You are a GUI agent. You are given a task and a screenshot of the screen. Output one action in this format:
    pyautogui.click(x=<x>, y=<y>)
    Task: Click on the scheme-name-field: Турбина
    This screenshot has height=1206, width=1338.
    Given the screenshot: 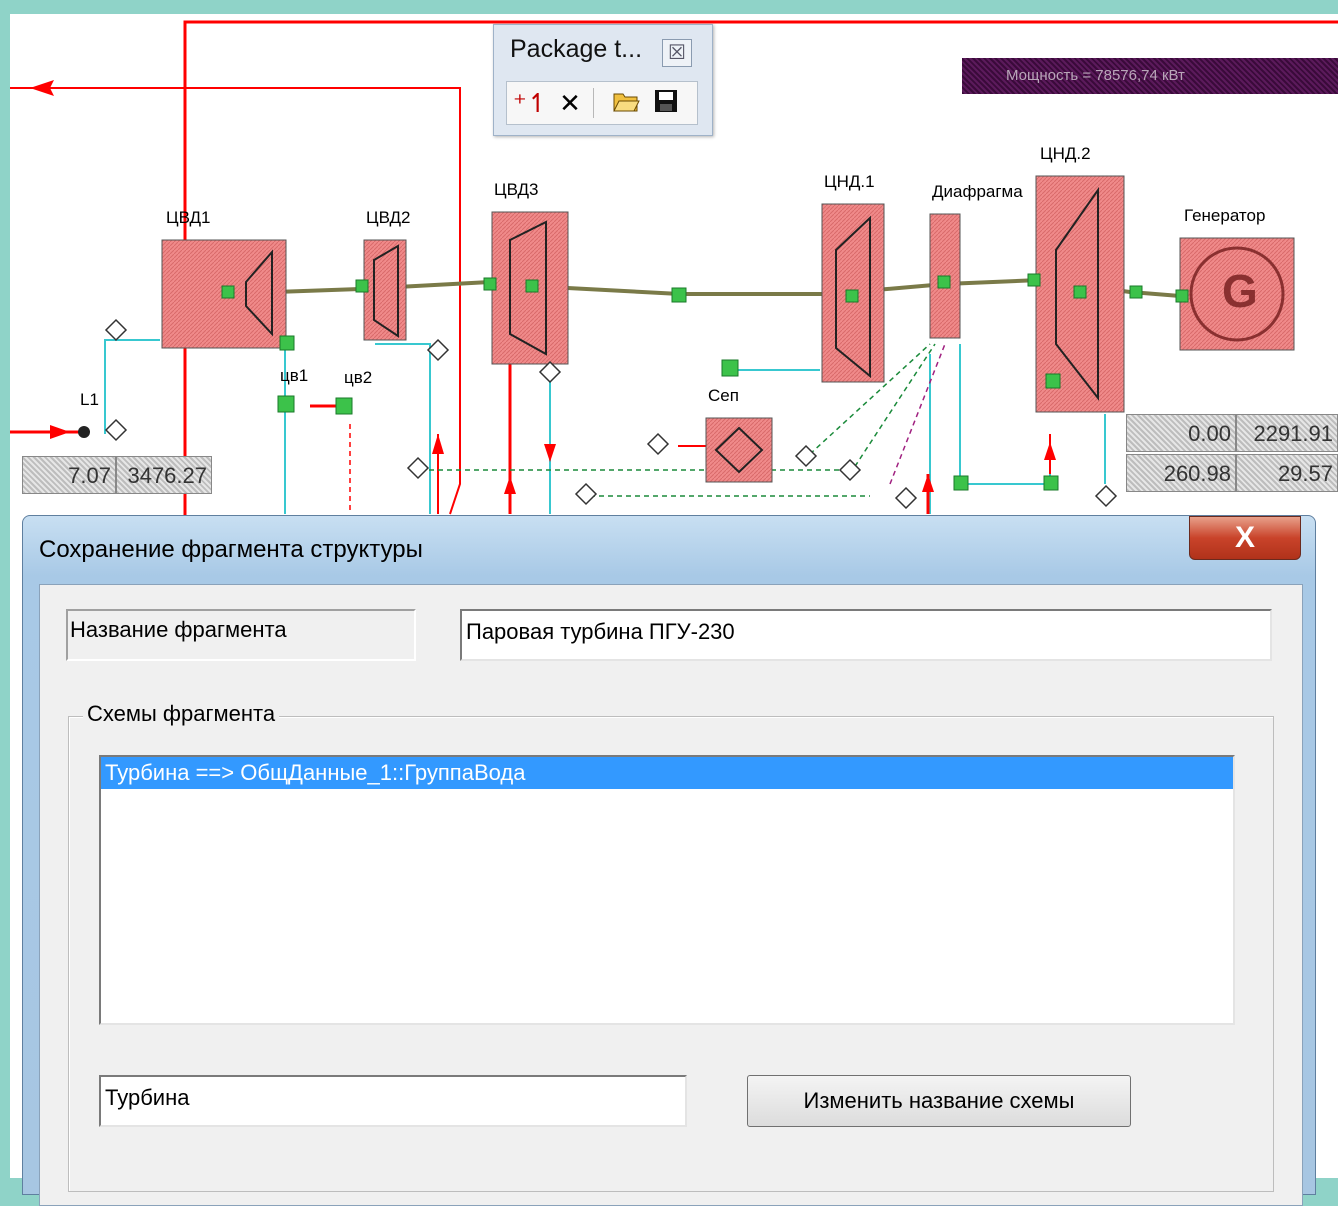 What is the action you would take?
    pyautogui.click(x=393, y=1101)
    